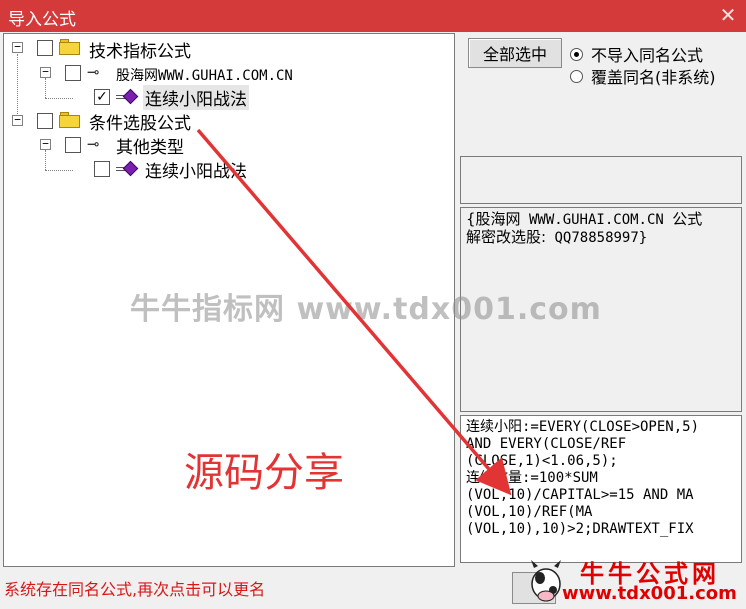  Describe the element at coordinates (135, 589) in the screenshot. I see `status-message: 系统存在同名公式,再次点击可以更名` at that location.